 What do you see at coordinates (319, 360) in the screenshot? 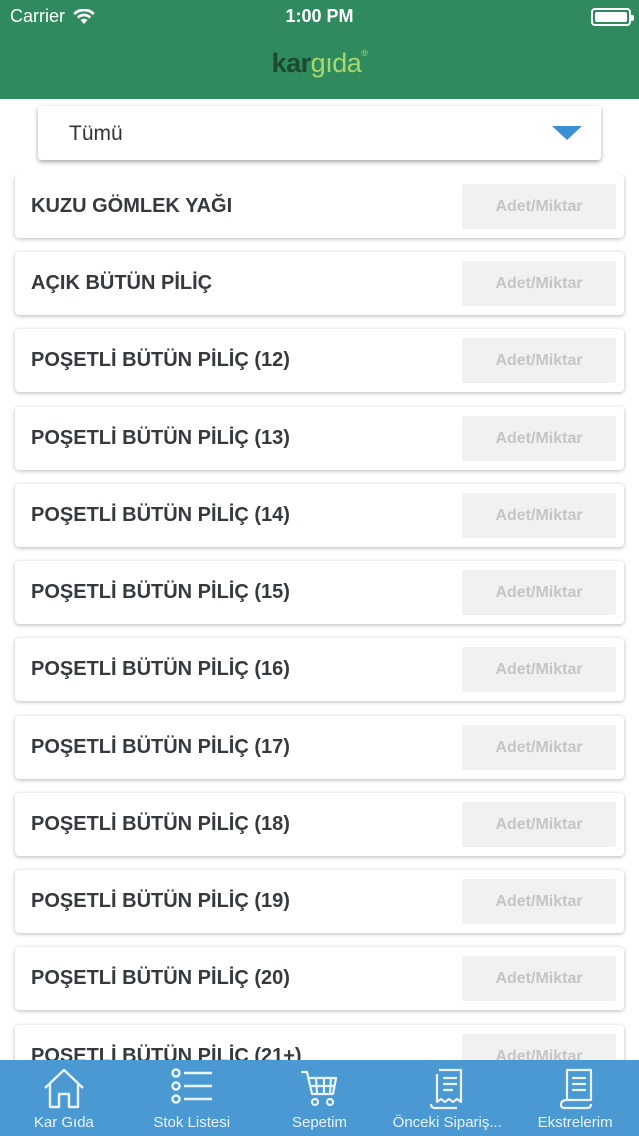
I see `product-row: POŞETLİ BÜTÜN PİLİÇ (12)` at bounding box center [319, 360].